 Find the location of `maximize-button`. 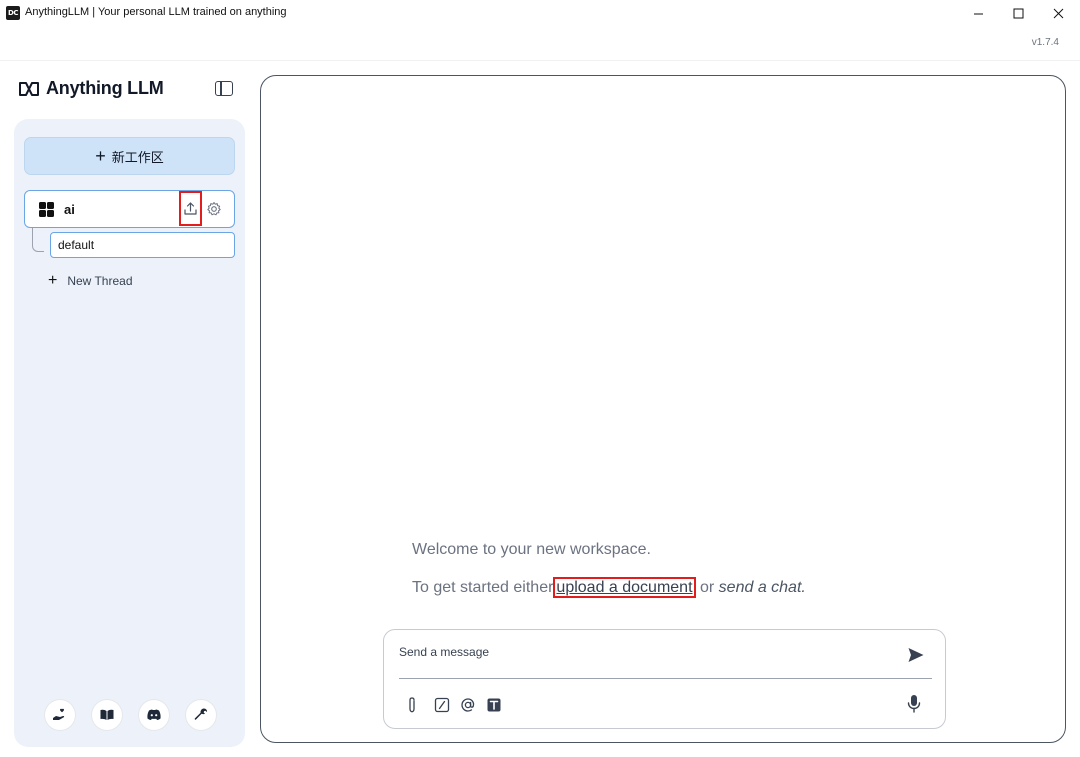

maximize-button is located at coordinates (1018, 13).